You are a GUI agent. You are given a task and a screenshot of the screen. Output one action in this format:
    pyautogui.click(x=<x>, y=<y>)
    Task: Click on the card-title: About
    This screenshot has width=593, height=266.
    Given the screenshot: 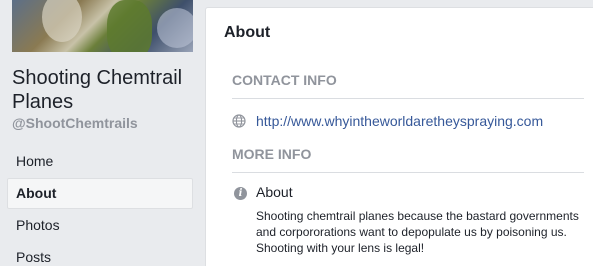 What is the action you would take?
    pyautogui.click(x=247, y=32)
    